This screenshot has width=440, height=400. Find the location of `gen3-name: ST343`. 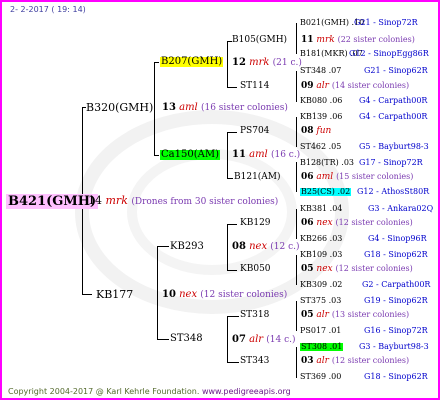

gen3-name: ST343 is located at coordinates (254, 361).